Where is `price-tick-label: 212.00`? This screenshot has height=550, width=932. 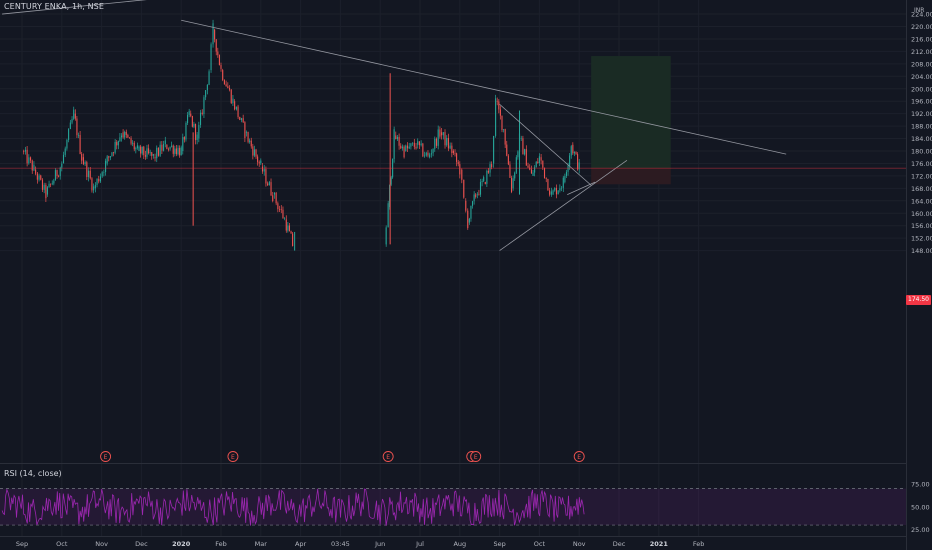 price-tick-label: 212.00 is located at coordinates (921, 52).